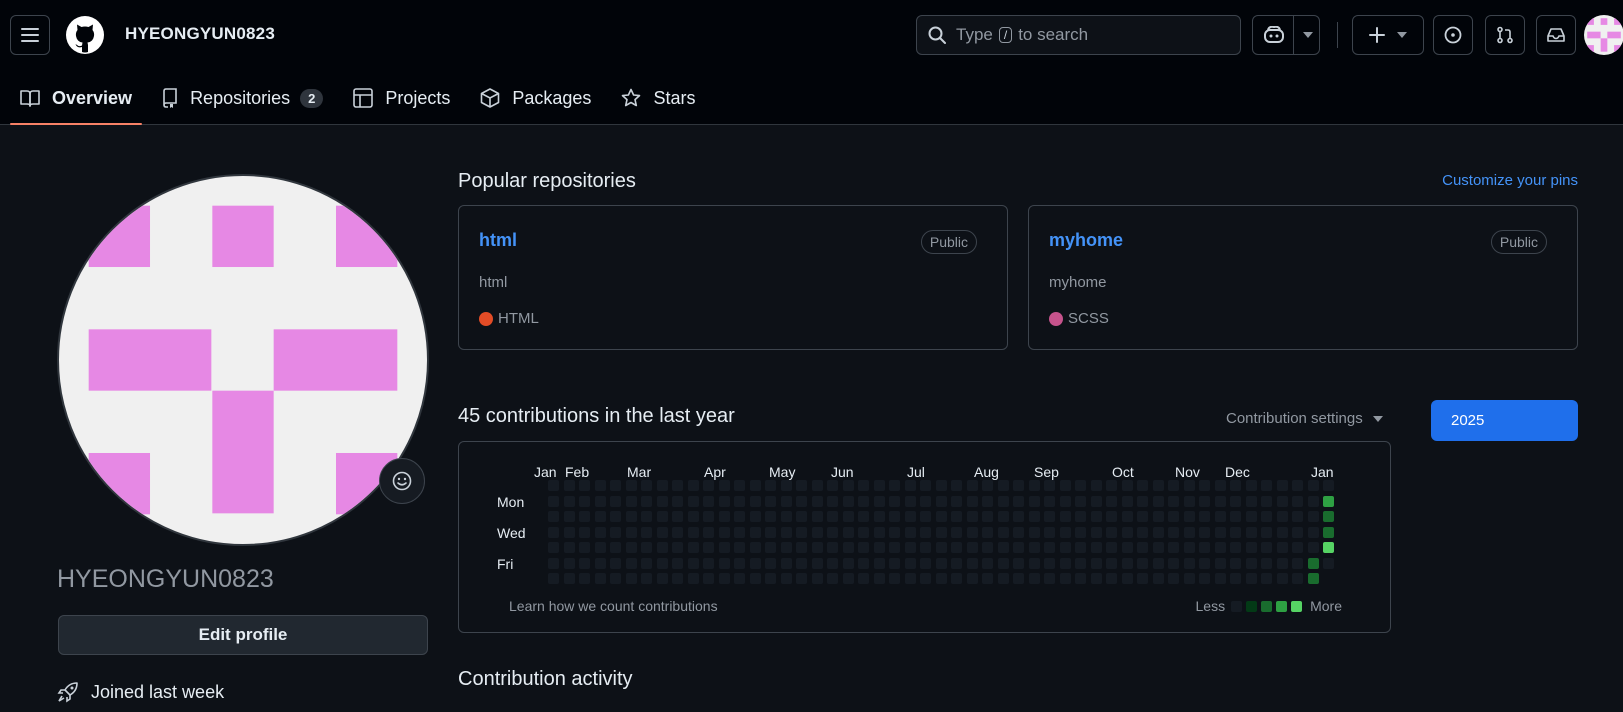 This screenshot has height=712, width=1623. I want to click on github-logo-icon, so click(85, 35).